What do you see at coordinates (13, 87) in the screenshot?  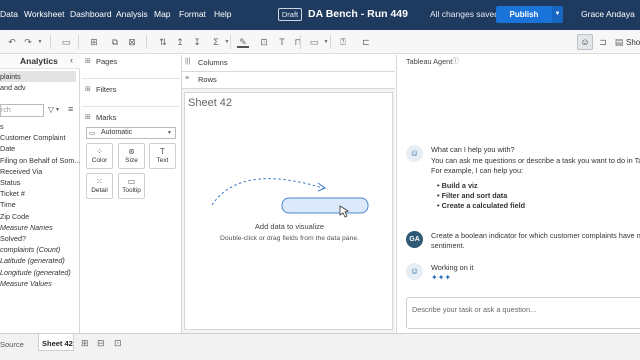 I see `data-source-item: and adv` at bounding box center [13, 87].